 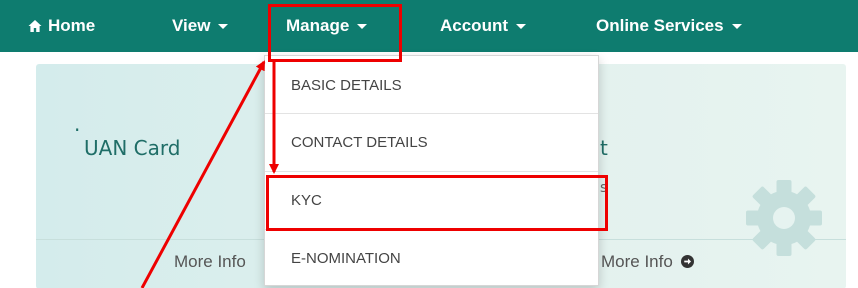 I want to click on annotation-arrows, so click(x=209, y=174).